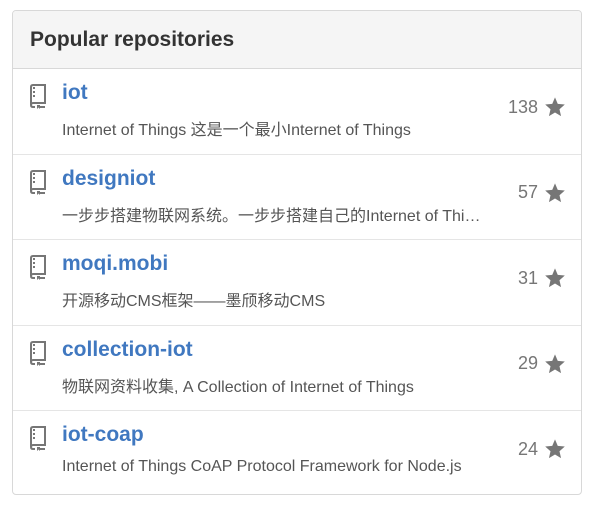  What do you see at coordinates (522, 106) in the screenshot?
I see `star-count: 138` at bounding box center [522, 106].